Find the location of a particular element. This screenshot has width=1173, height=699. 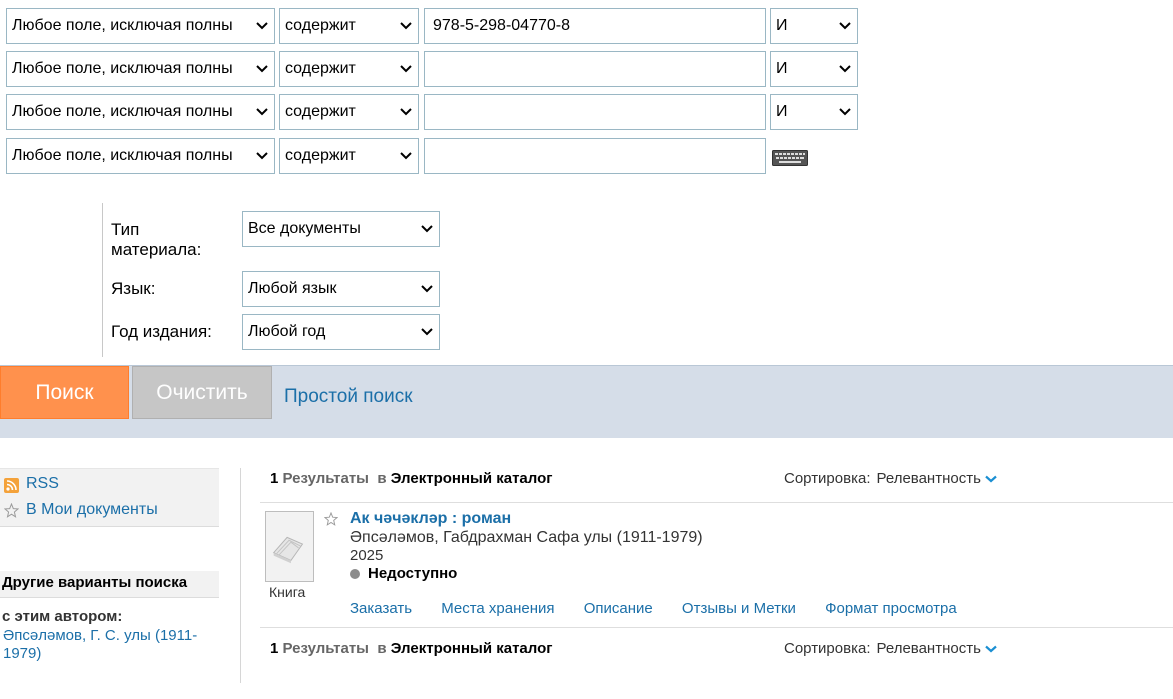

operator-select-4: содержит is located at coordinates (349, 156).